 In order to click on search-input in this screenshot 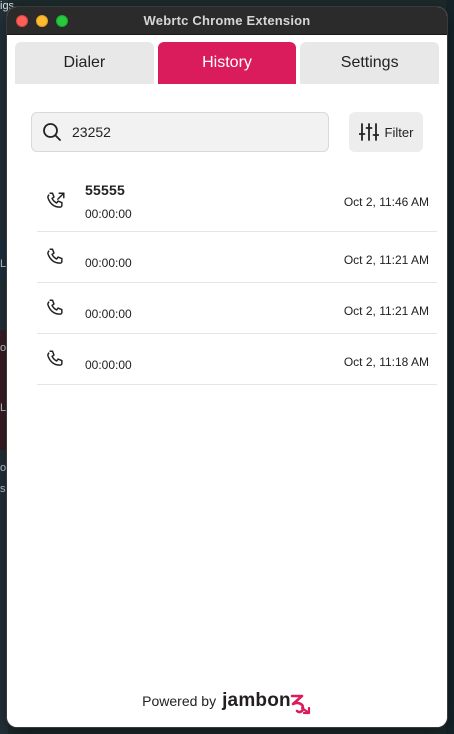, I will do `click(182, 132)`.